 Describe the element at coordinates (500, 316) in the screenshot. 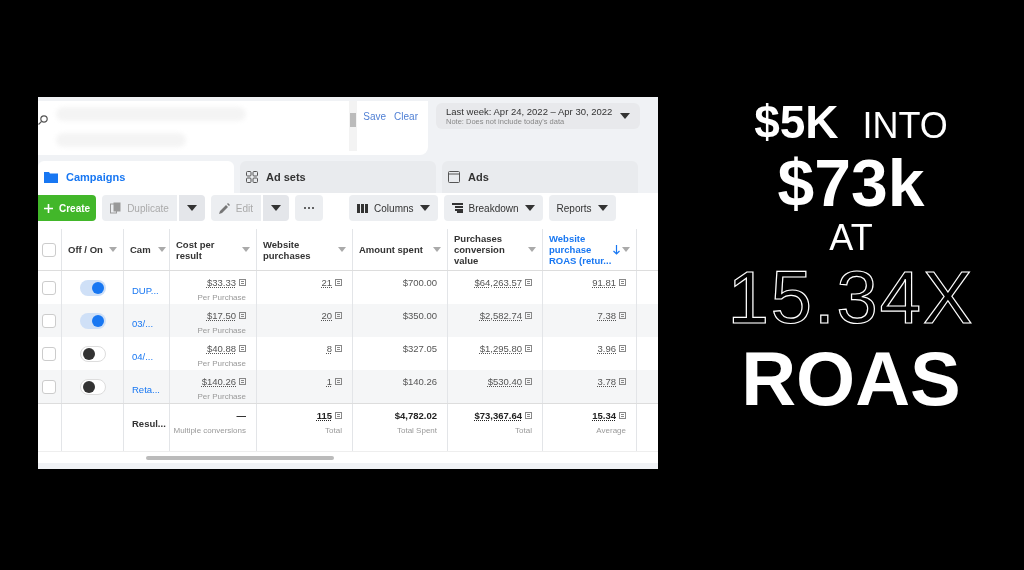

I see `table-cell: $2,582.74` at that location.